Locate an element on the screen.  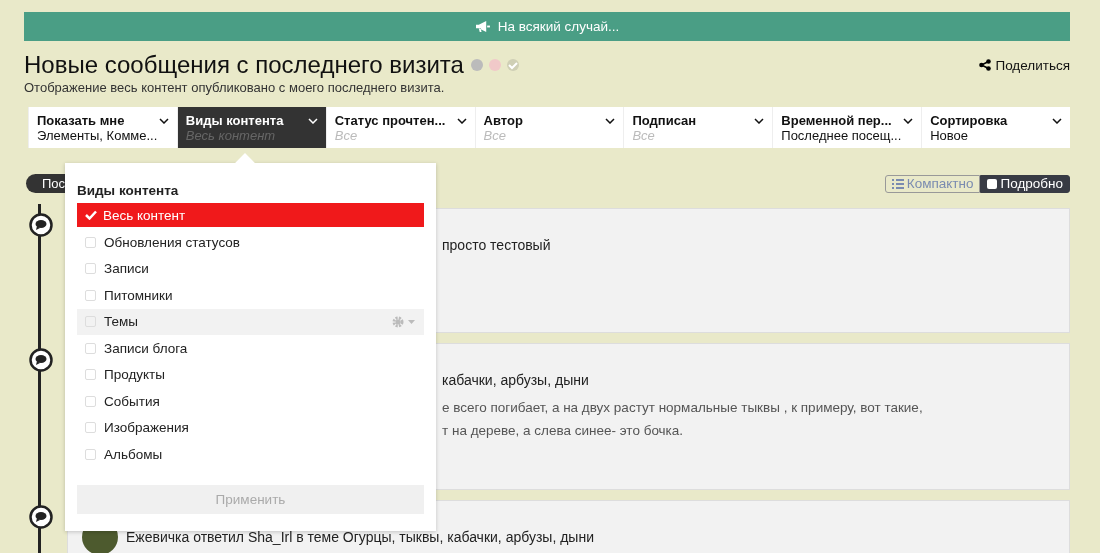
card-text: Ежевичка ответил Sha_Irl в теме Огурцы, тыквы, кабачки, арбузы, дыни is located at coordinates (360, 537).